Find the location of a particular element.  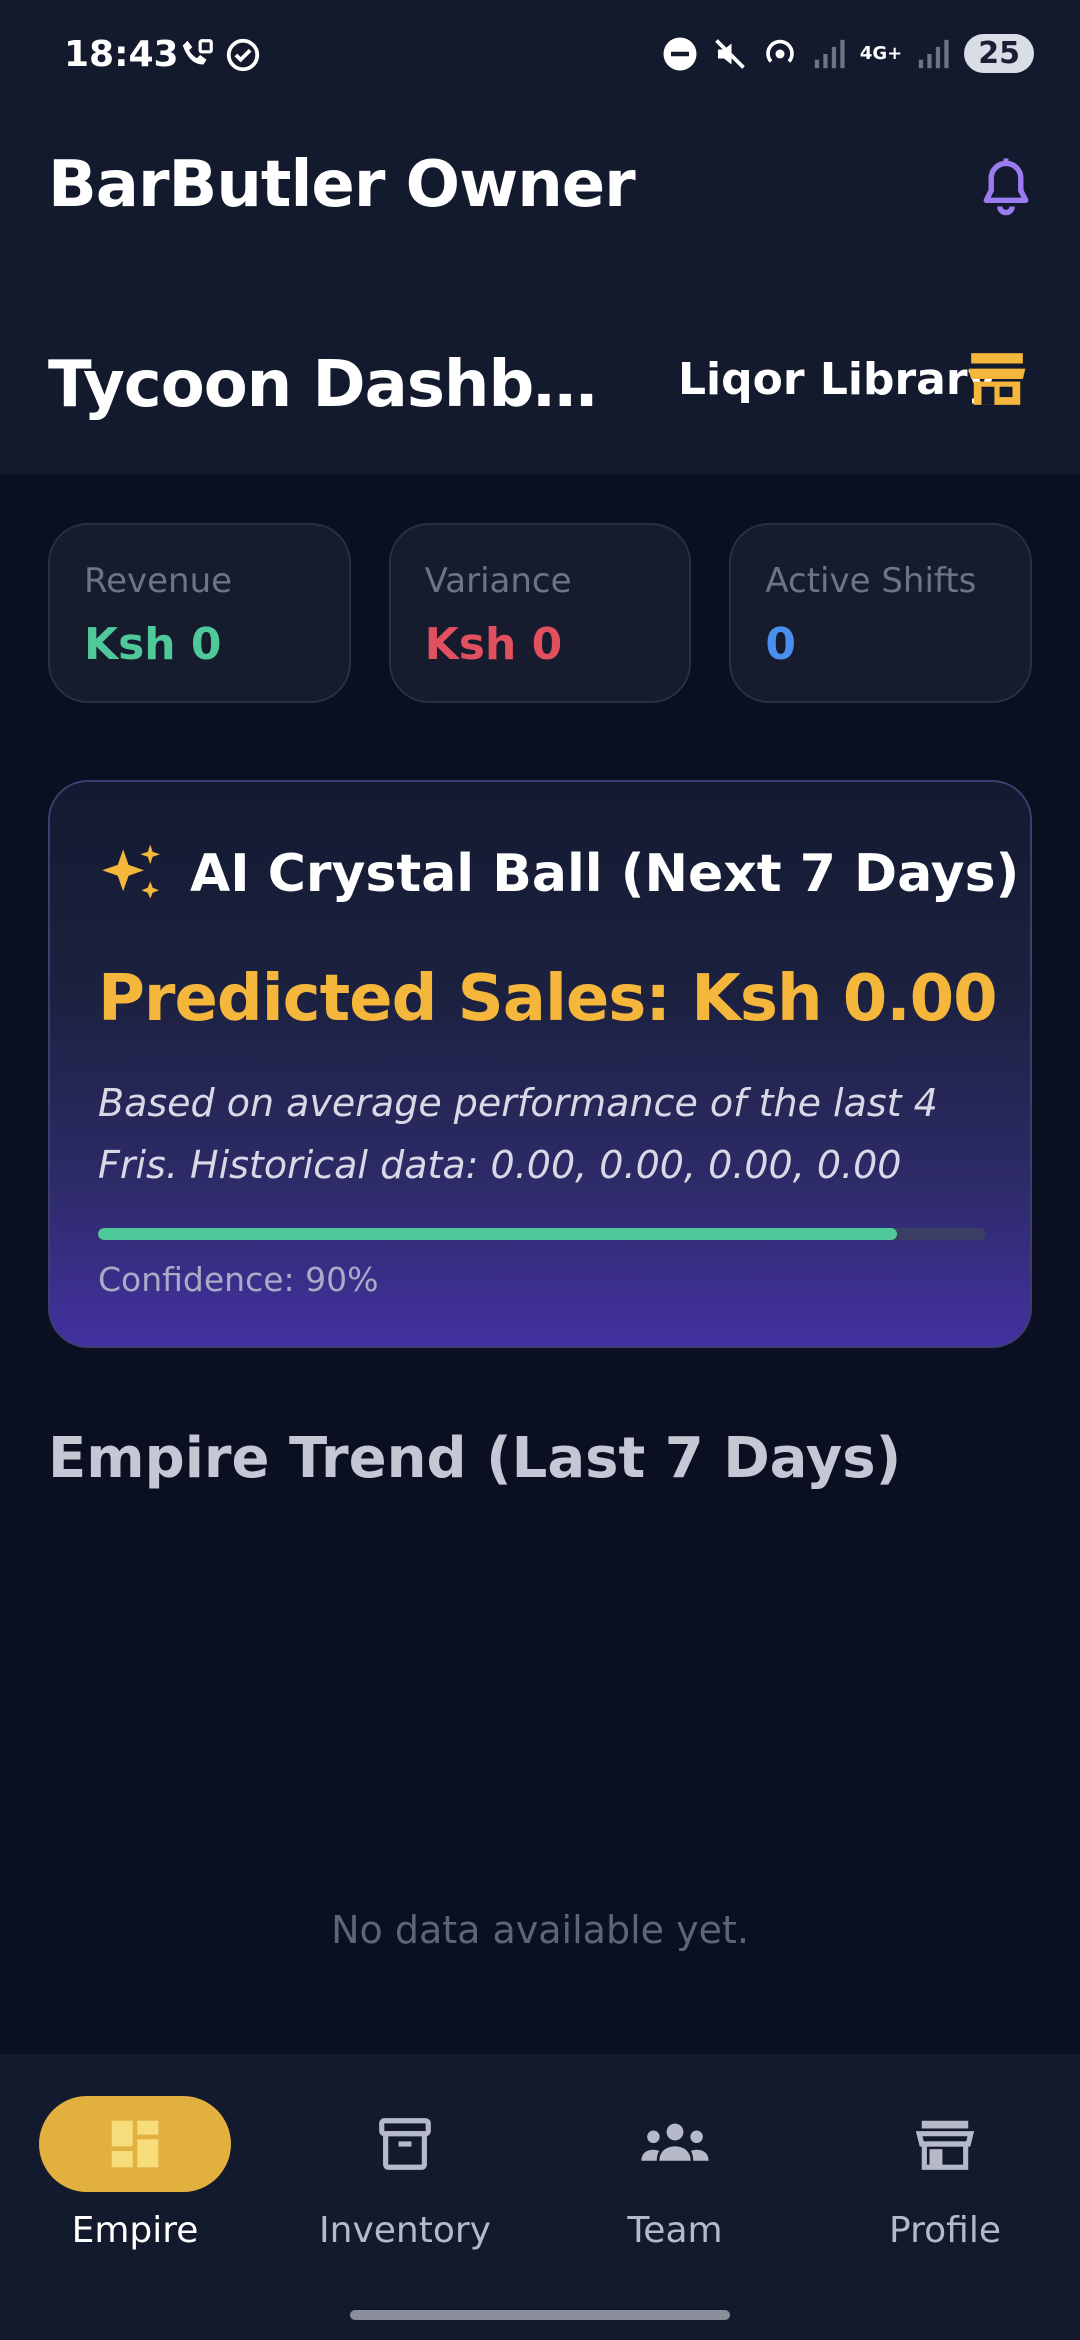

variance-card: Variance Ksh 0 is located at coordinates (540, 613).